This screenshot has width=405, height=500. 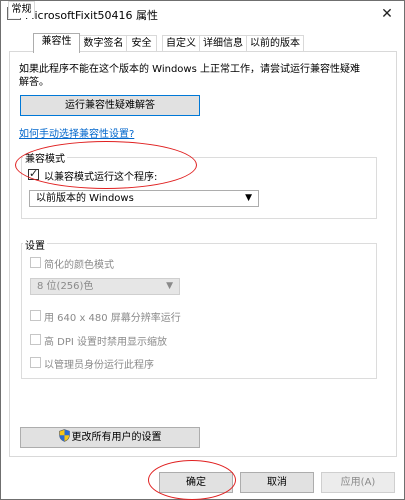 What do you see at coordinates (105, 286) in the screenshot?
I see `color-depth-select: 8 位(256)色 ▼` at bounding box center [105, 286].